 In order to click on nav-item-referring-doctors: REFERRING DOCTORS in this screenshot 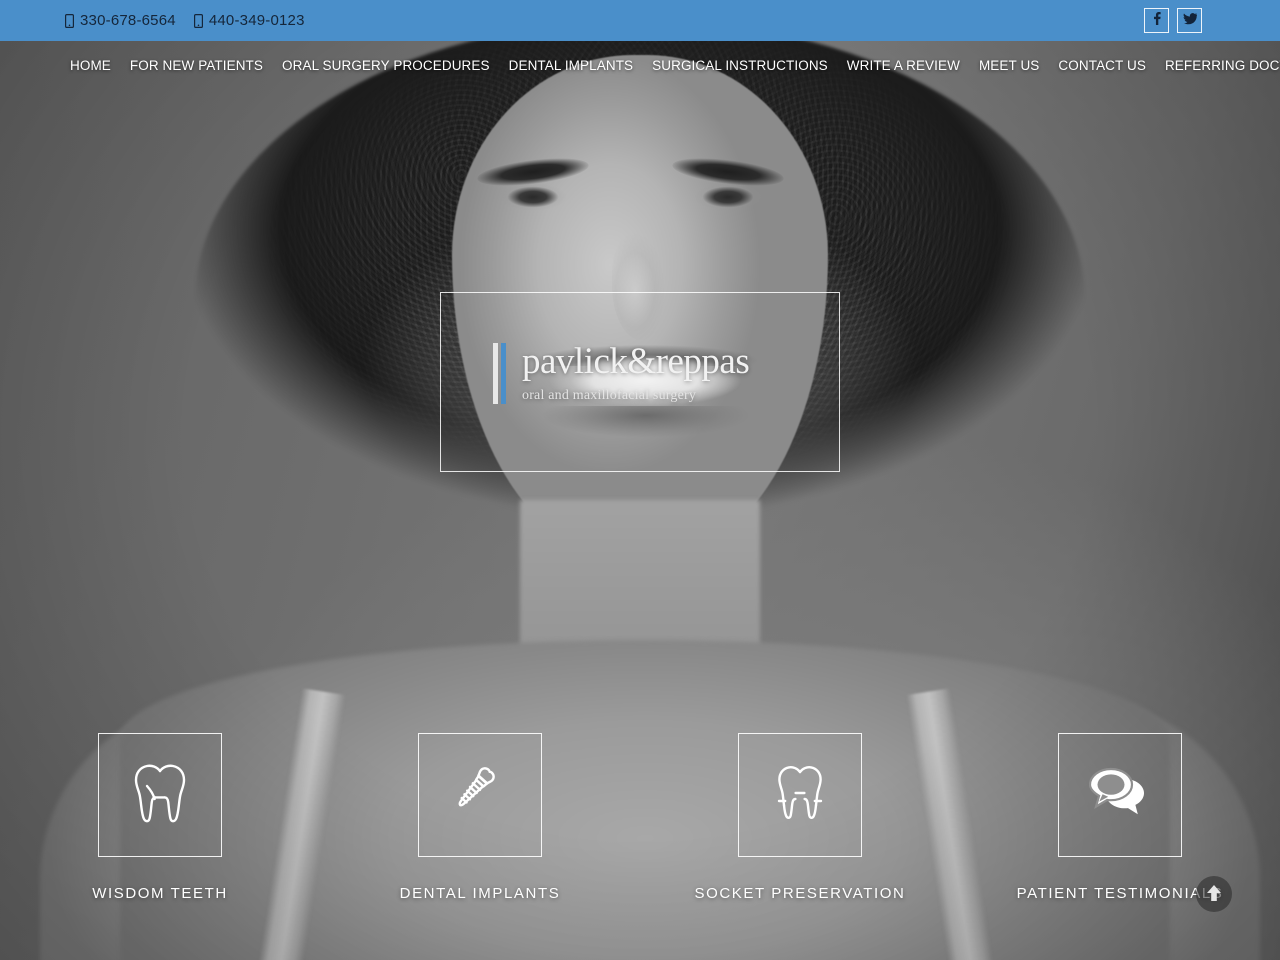, I will do `click(1222, 65)`.